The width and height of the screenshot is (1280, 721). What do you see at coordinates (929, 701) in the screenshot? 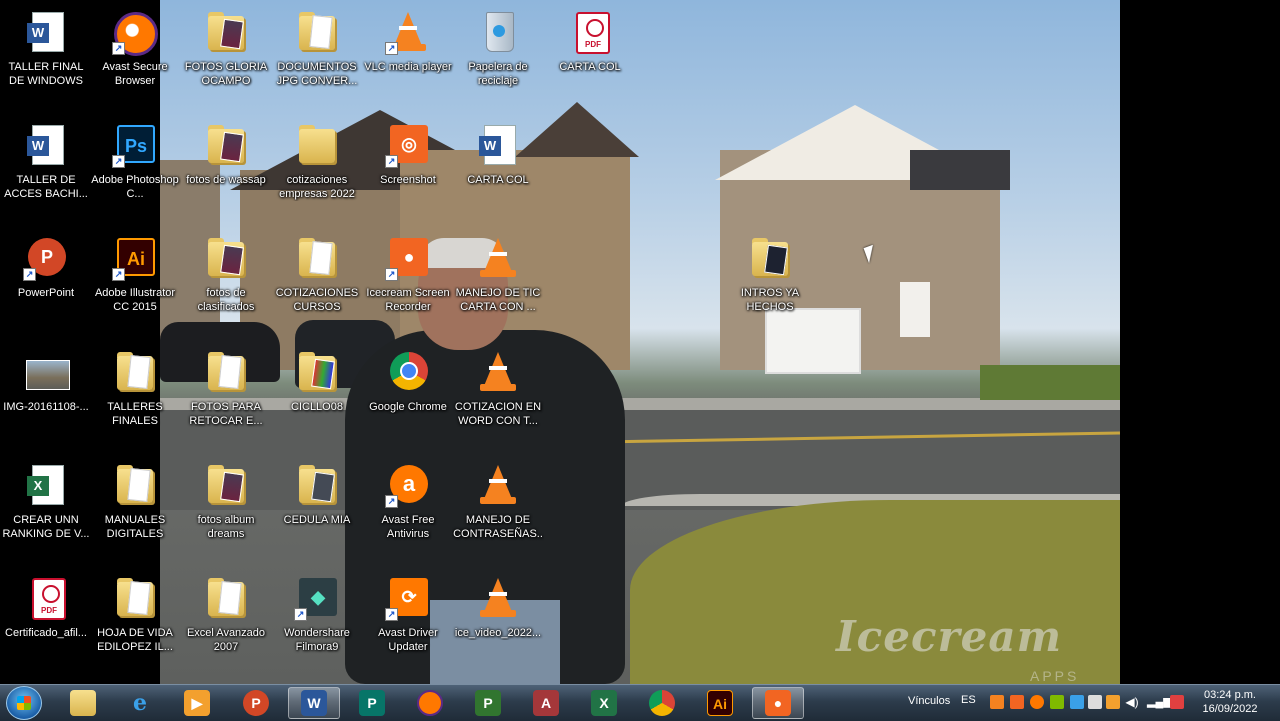
I see `links-toolbar: Vínculos` at bounding box center [929, 701].